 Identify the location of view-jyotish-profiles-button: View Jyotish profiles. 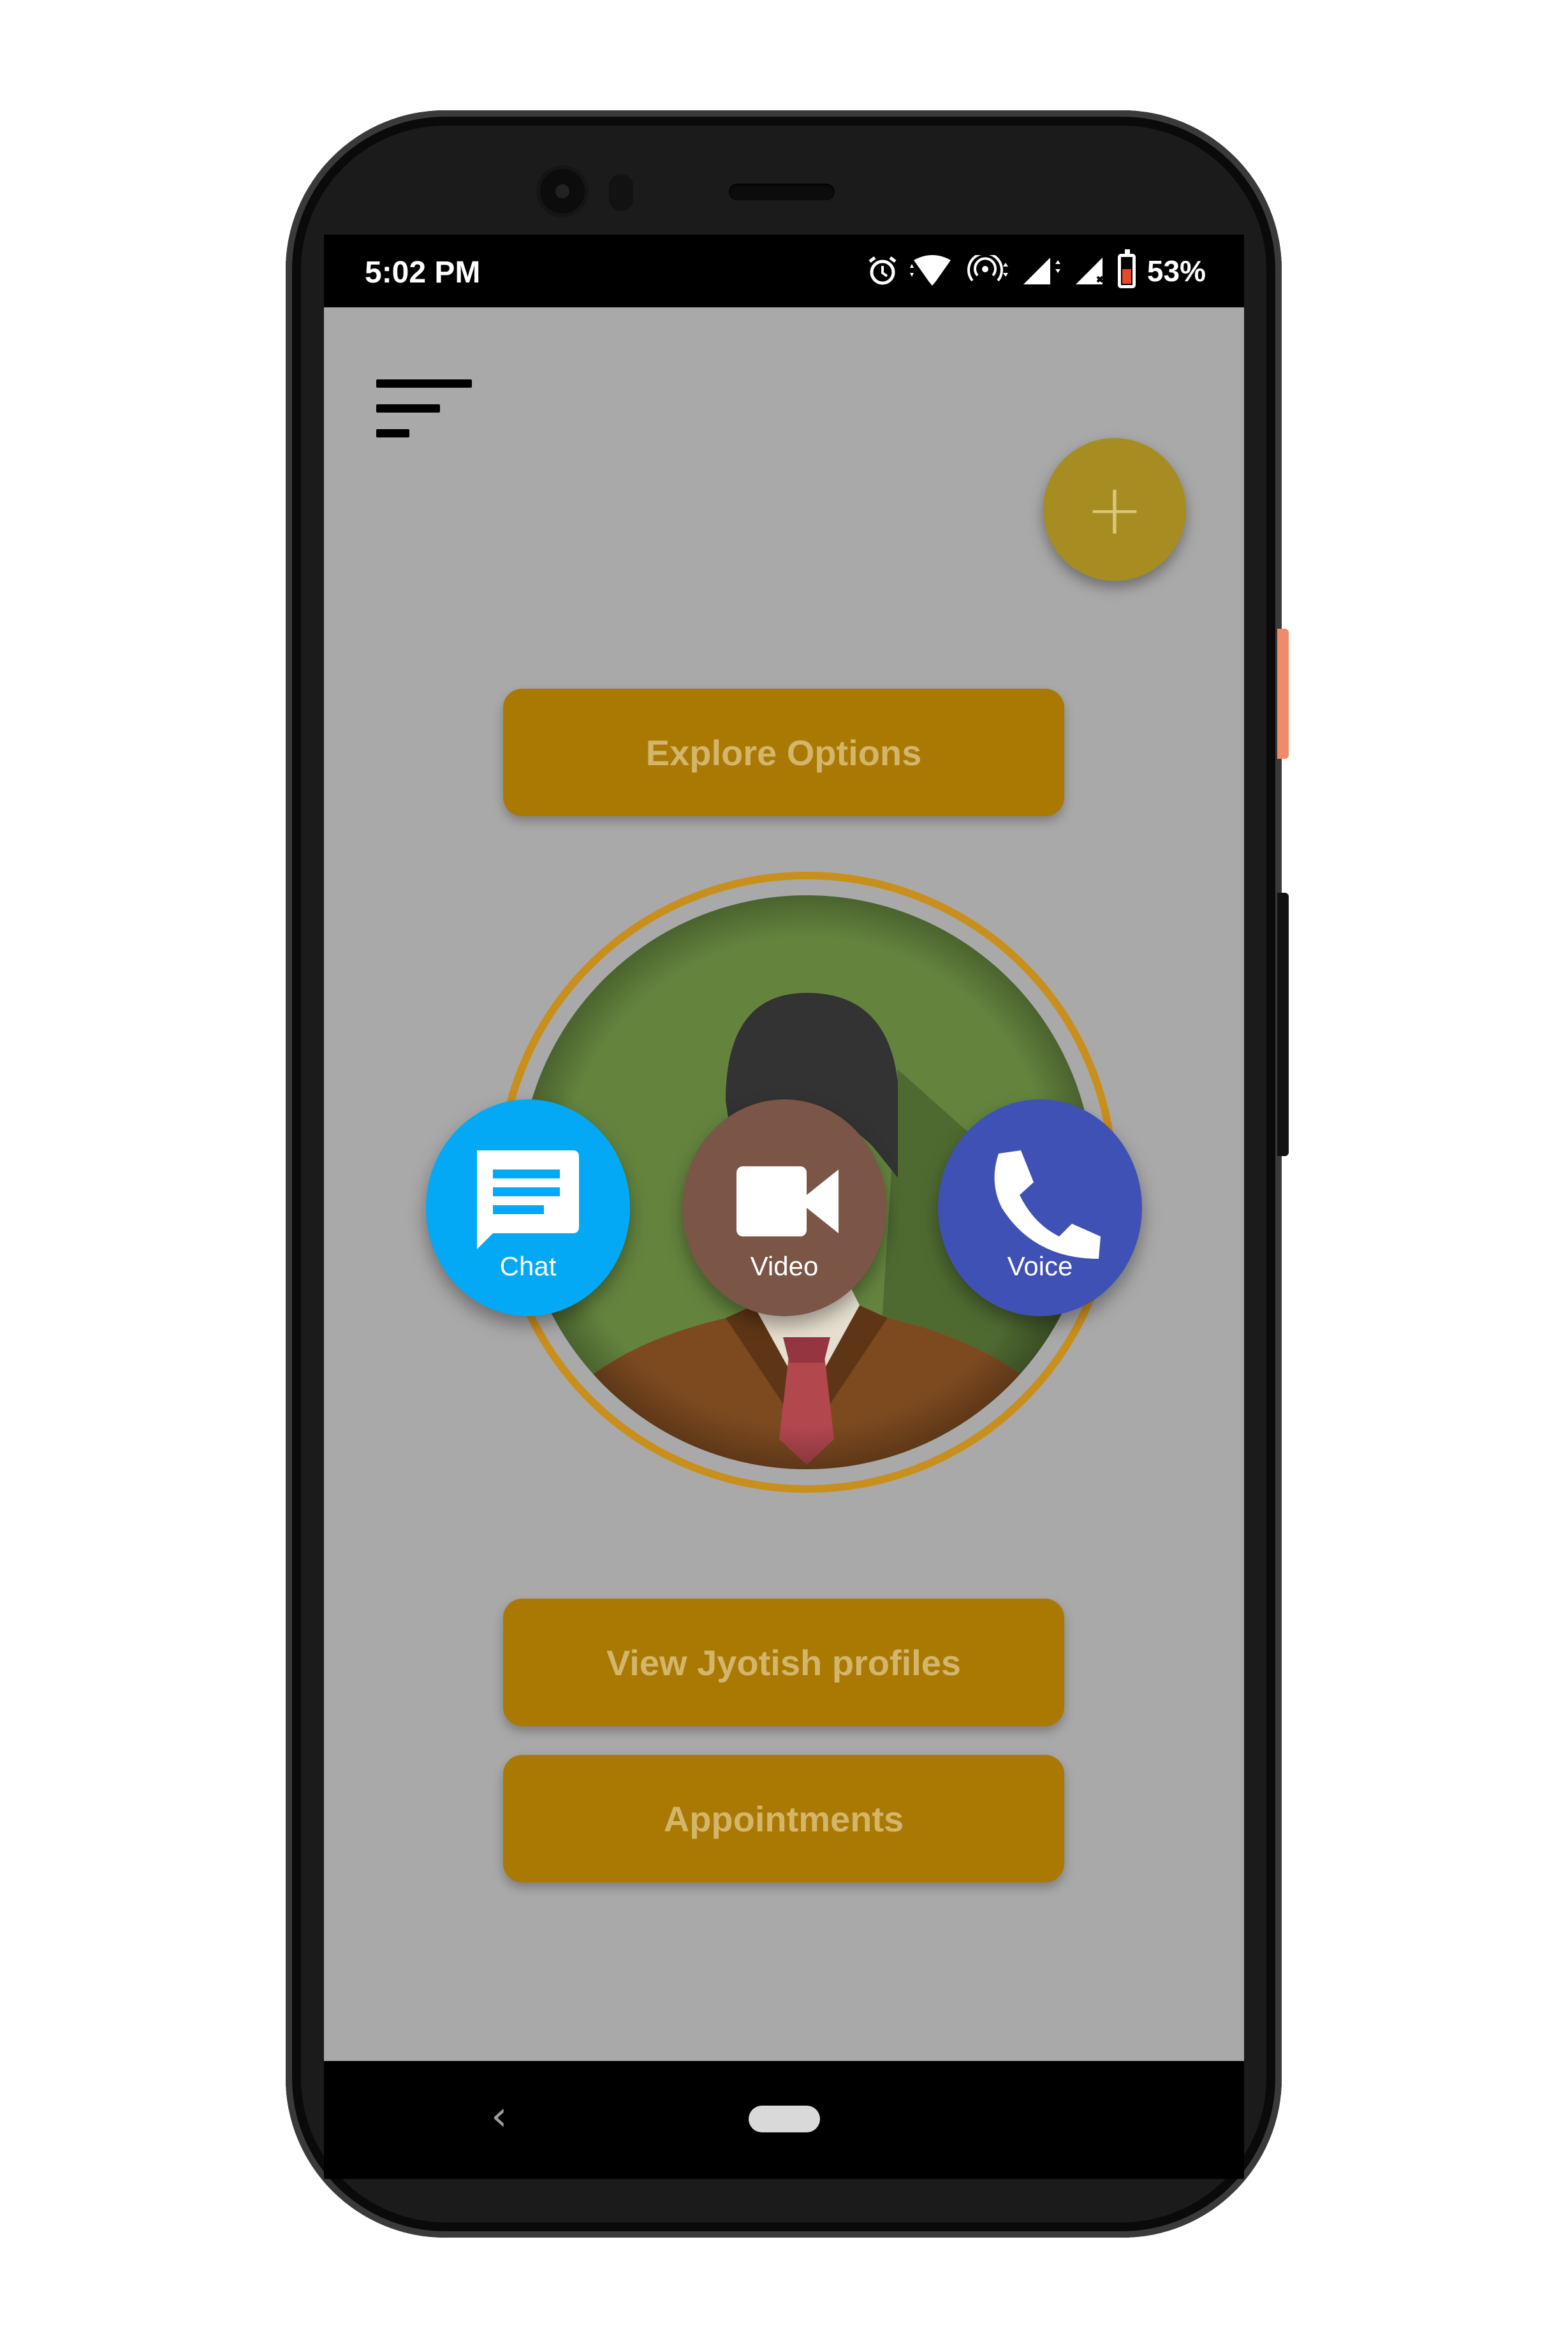
(783, 1662).